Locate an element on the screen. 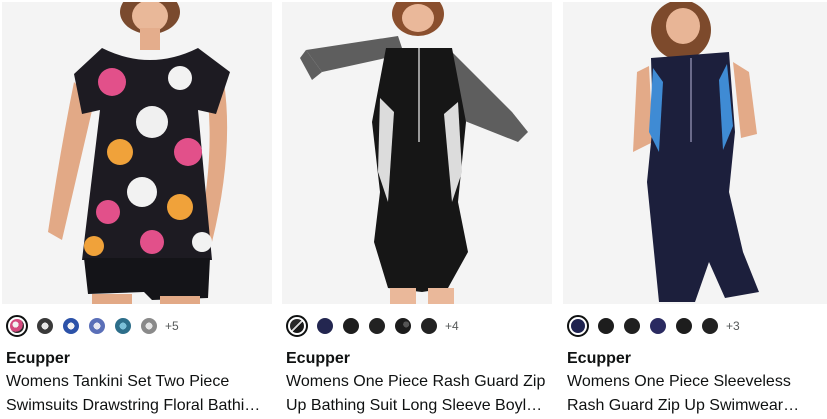  color-swatches: +5 is located at coordinates (92, 326).